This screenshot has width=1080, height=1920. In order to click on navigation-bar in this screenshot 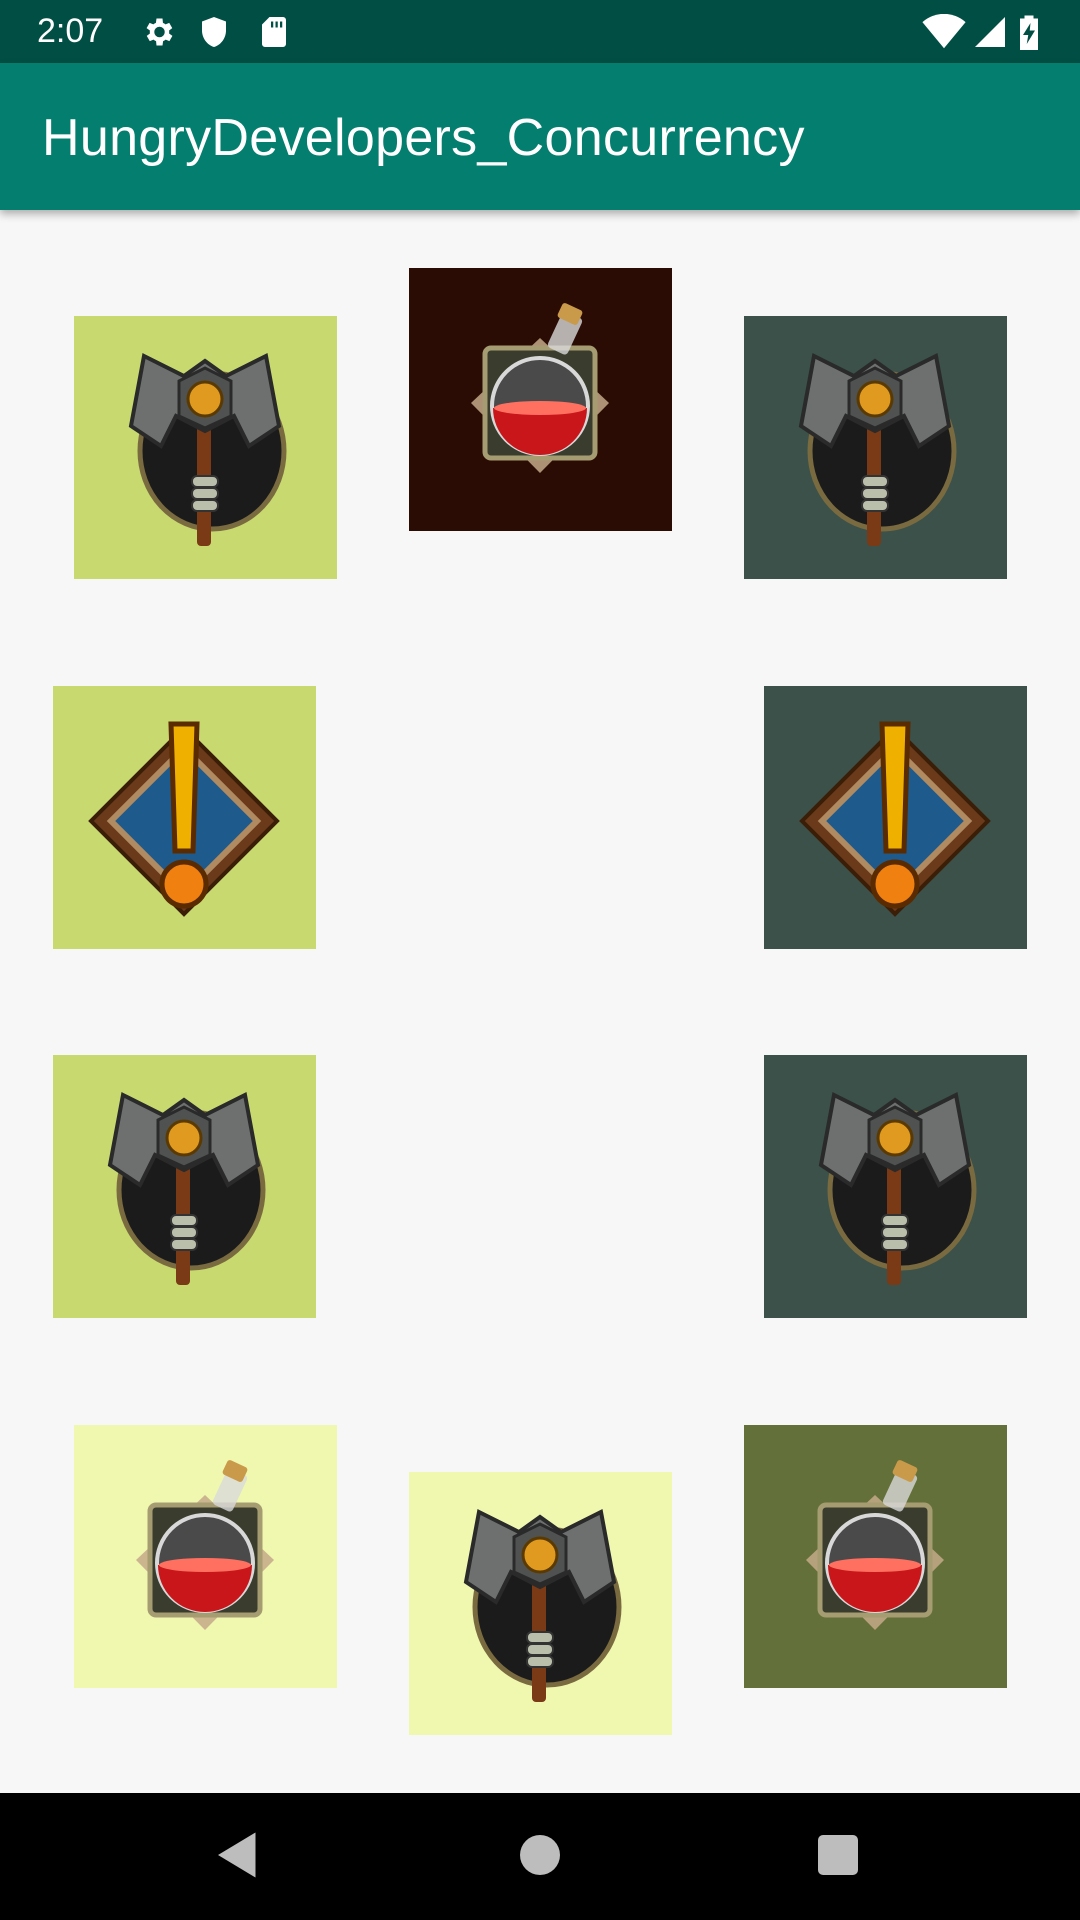, I will do `click(540, 1856)`.